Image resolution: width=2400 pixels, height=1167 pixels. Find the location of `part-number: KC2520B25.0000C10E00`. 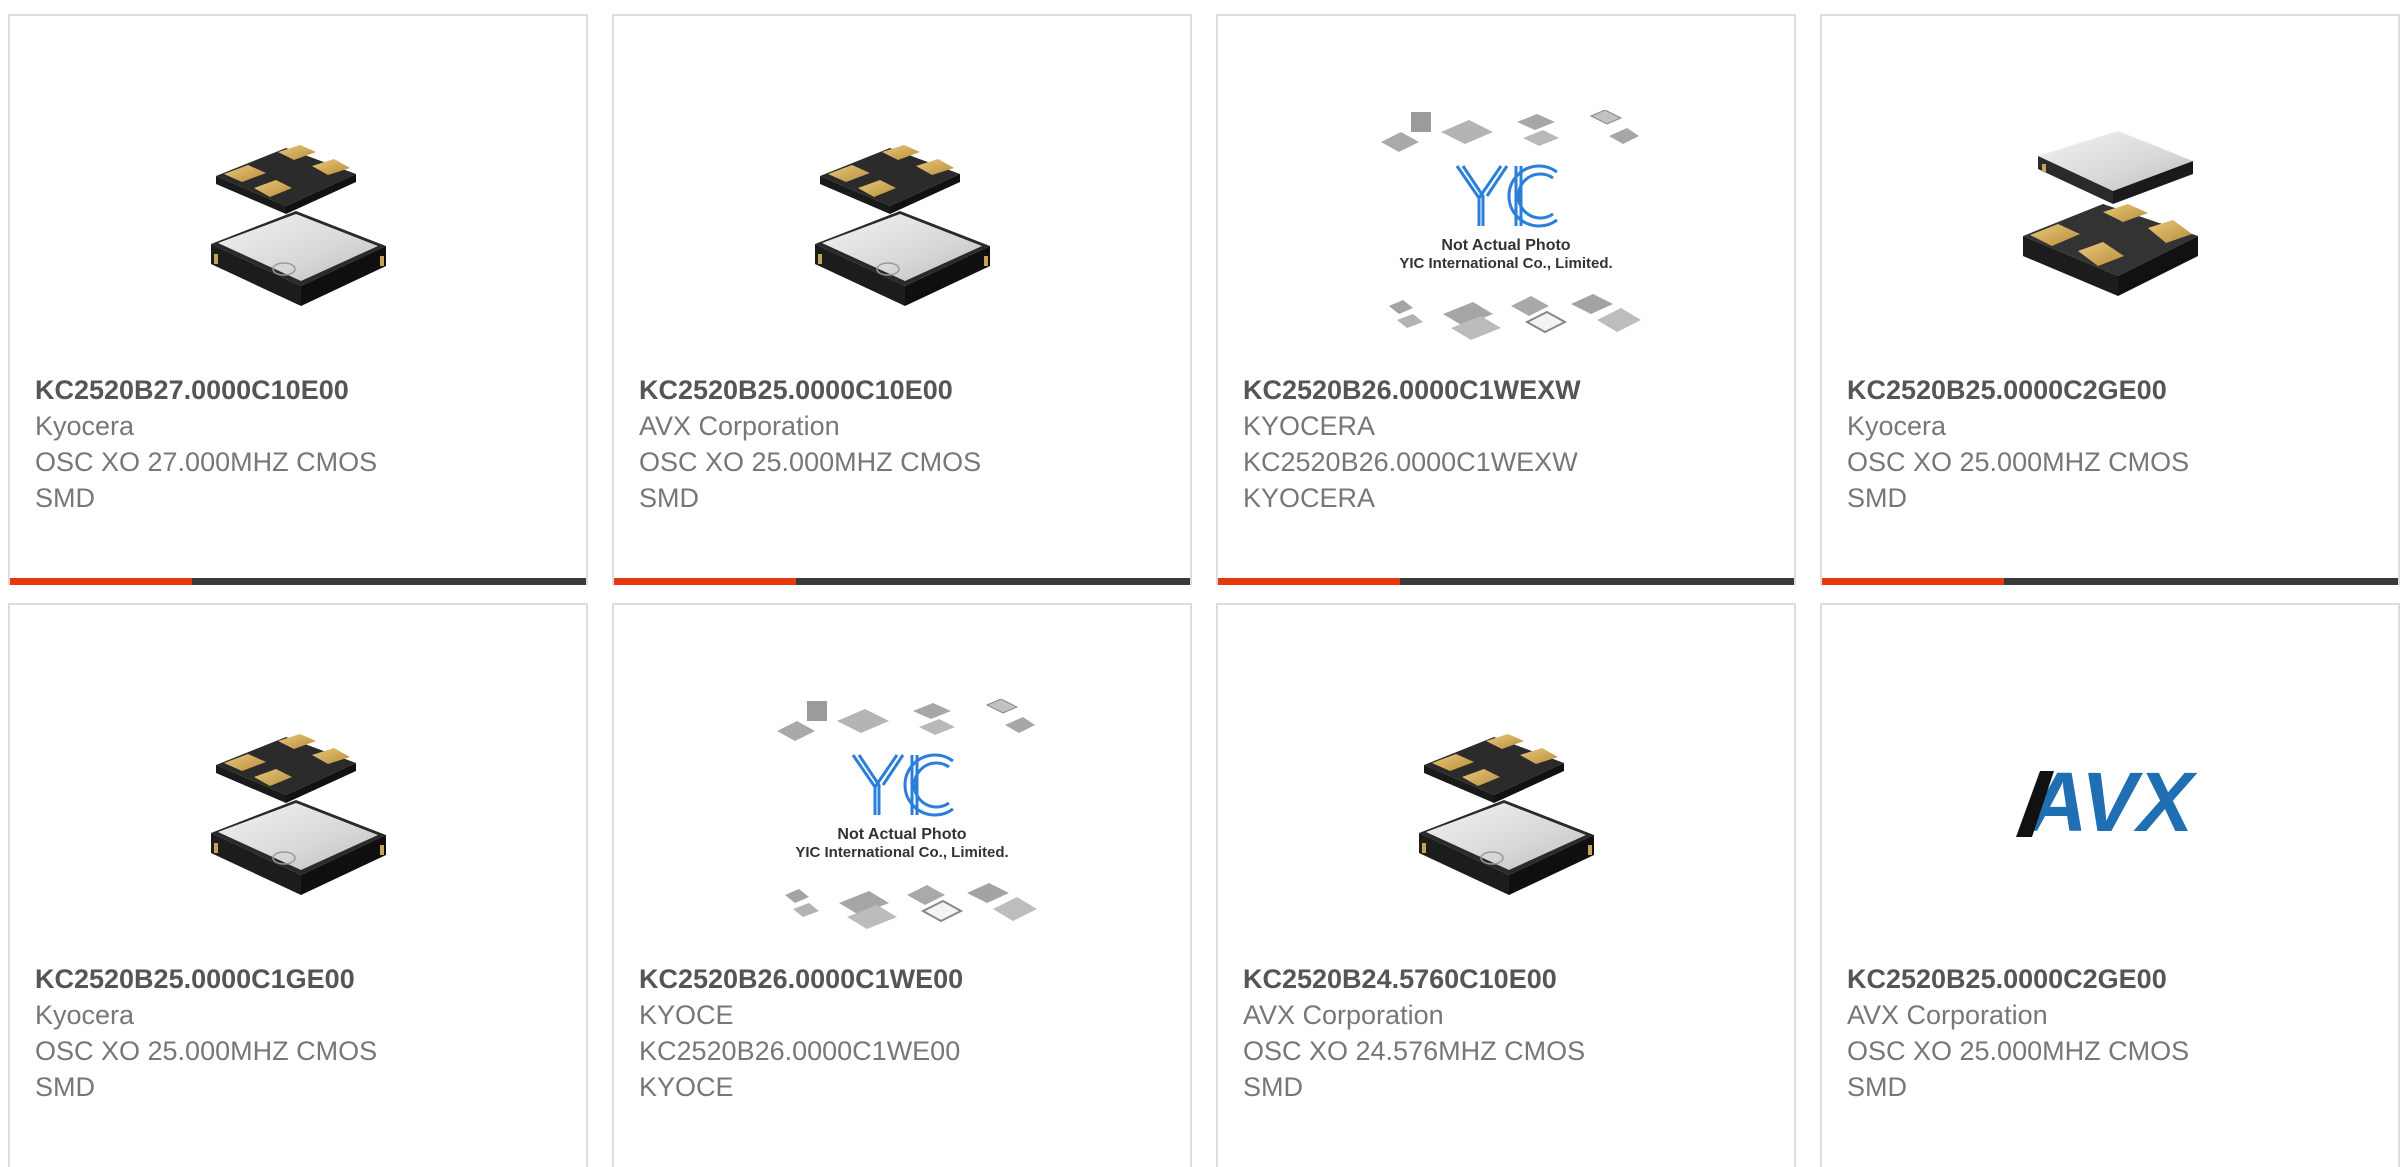

part-number: KC2520B25.0000C10E00 is located at coordinates (904, 390).